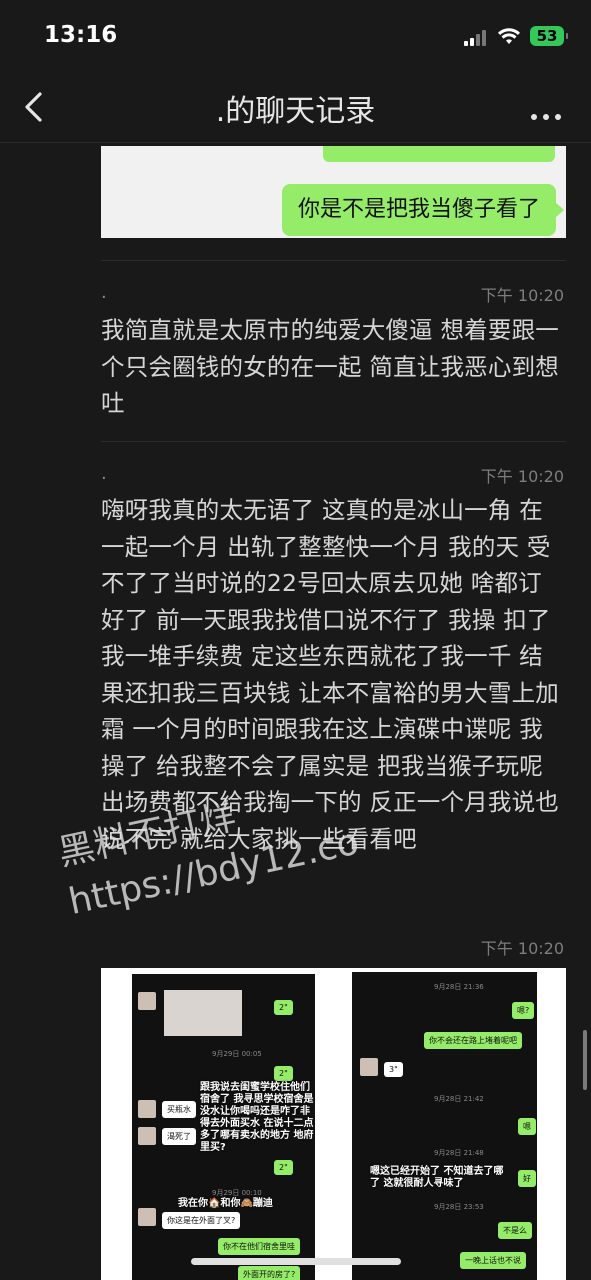 The height and width of the screenshot is (1280, 591). Describe the element at coordinates (509, 36) in the screenshot. I see `wifi-icon` at that location.